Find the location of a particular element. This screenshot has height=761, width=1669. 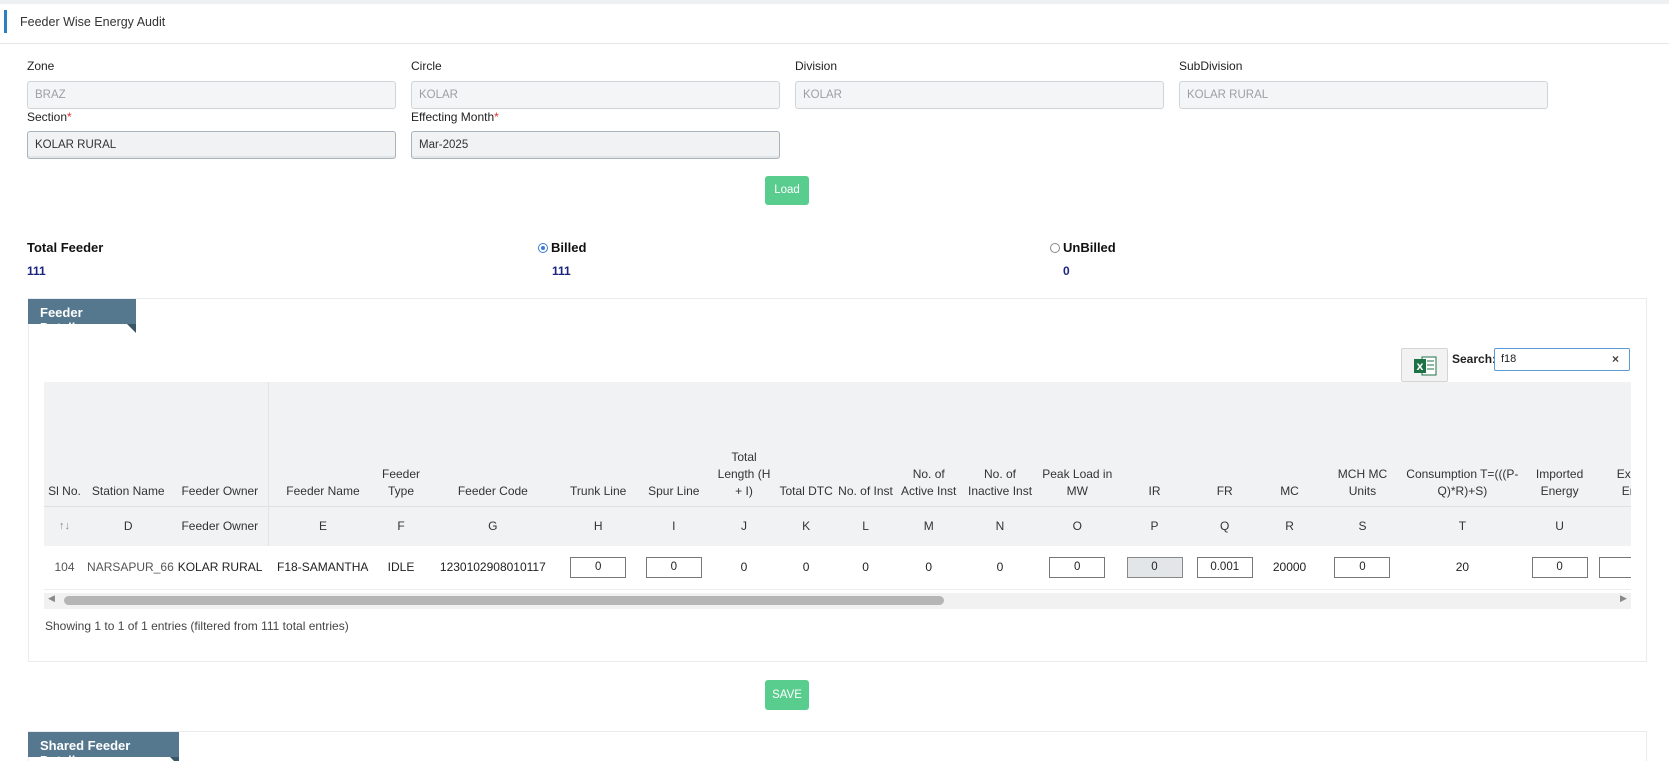

column-code: O is located at coordinates (1077, 525).